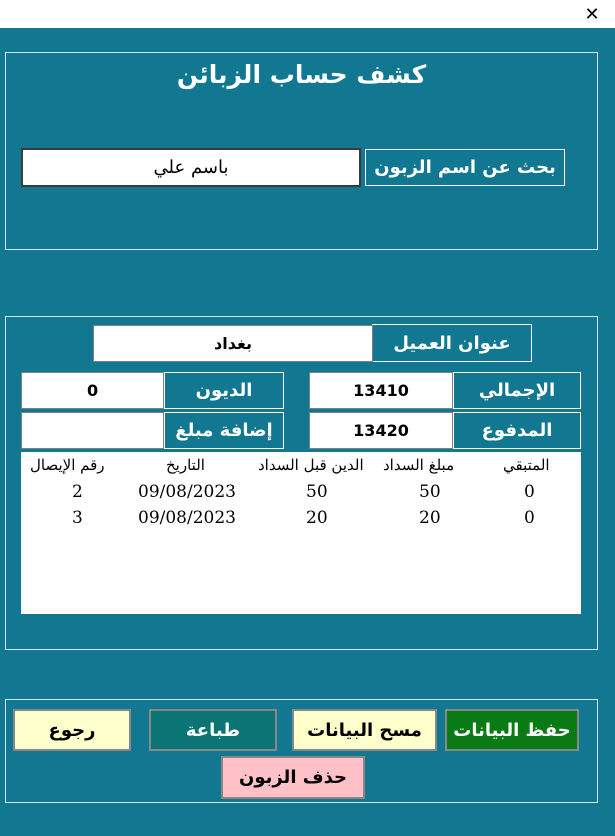 The height and width of the screenshot is (836, 615). I want to click on total-field: 13410, so click(381, 390).